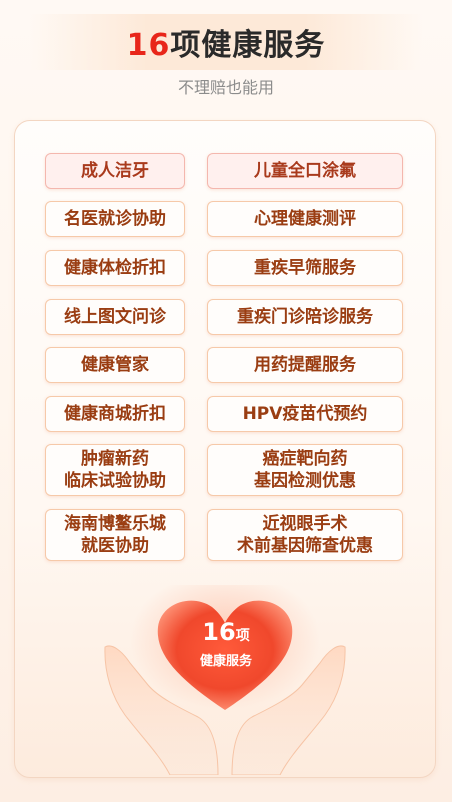 This screenshot has height=802, width=452. What do you see at coordinates (305, 317) in the screenshot?
I see `service-button-outpatient-escort: 重疾门诊陪诊服务` at bounding box center [305, 317].